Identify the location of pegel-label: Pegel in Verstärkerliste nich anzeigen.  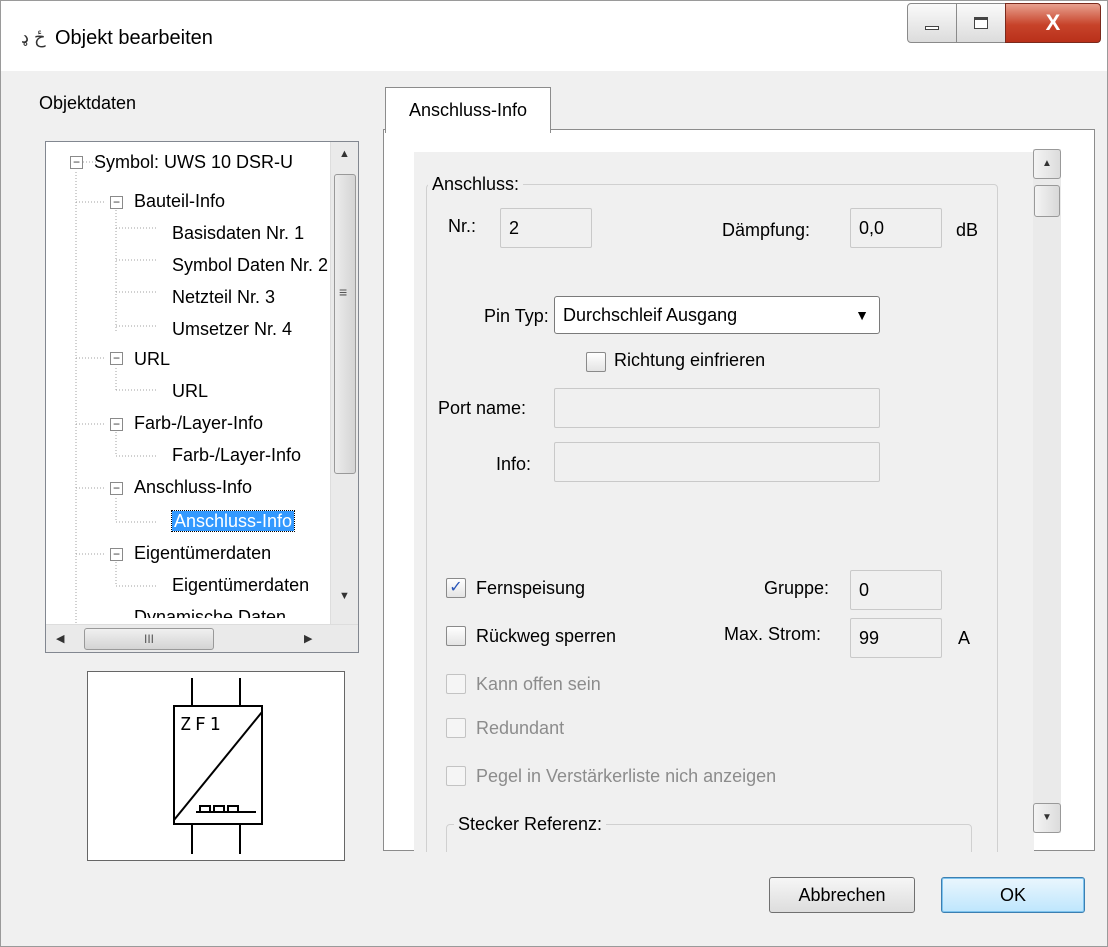
(626, 776).